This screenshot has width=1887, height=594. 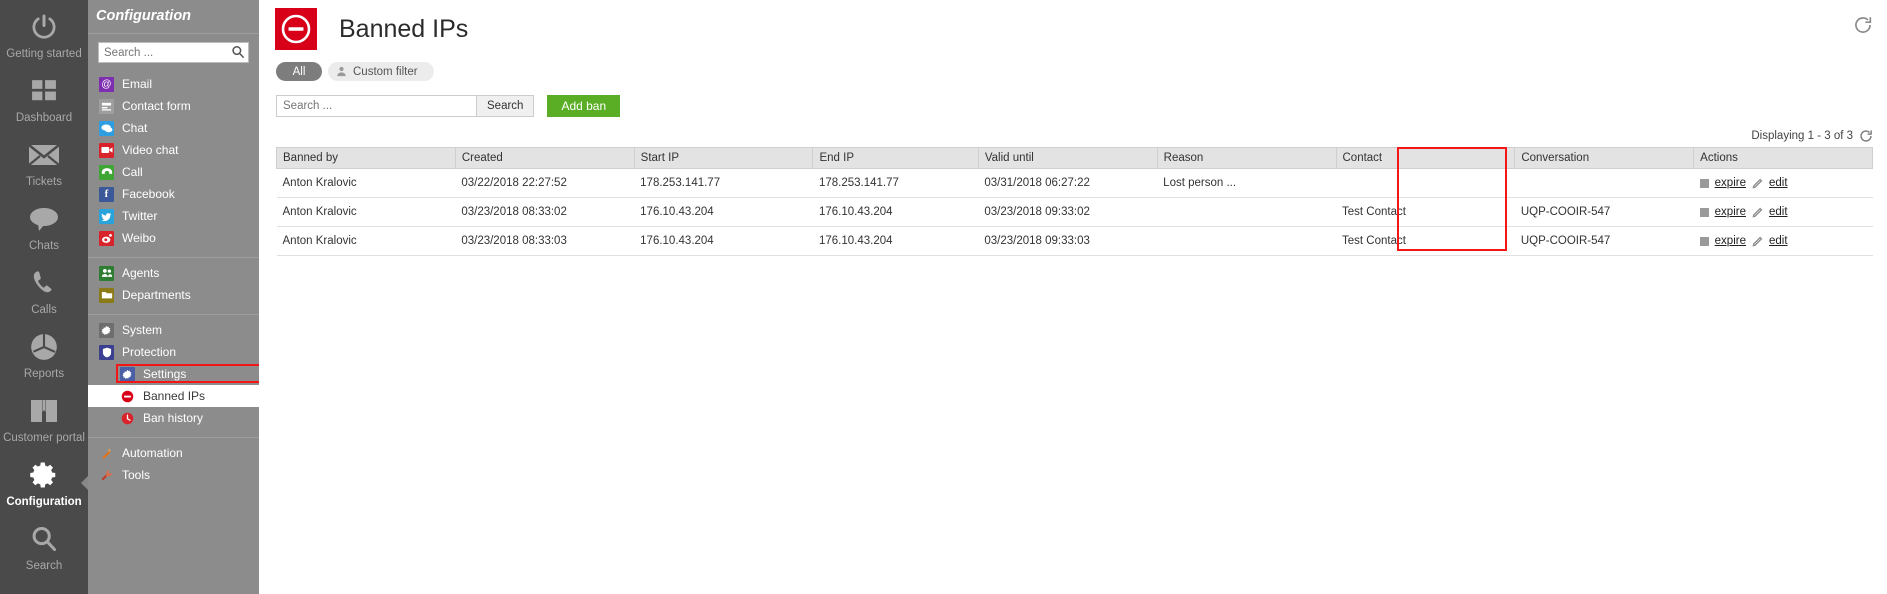 What do you see at coordinates (1068, 241) in the screenshot?
I see `cell-valid-until: 03/23/2018 09:33:03` at bounding box center [1068, 241].